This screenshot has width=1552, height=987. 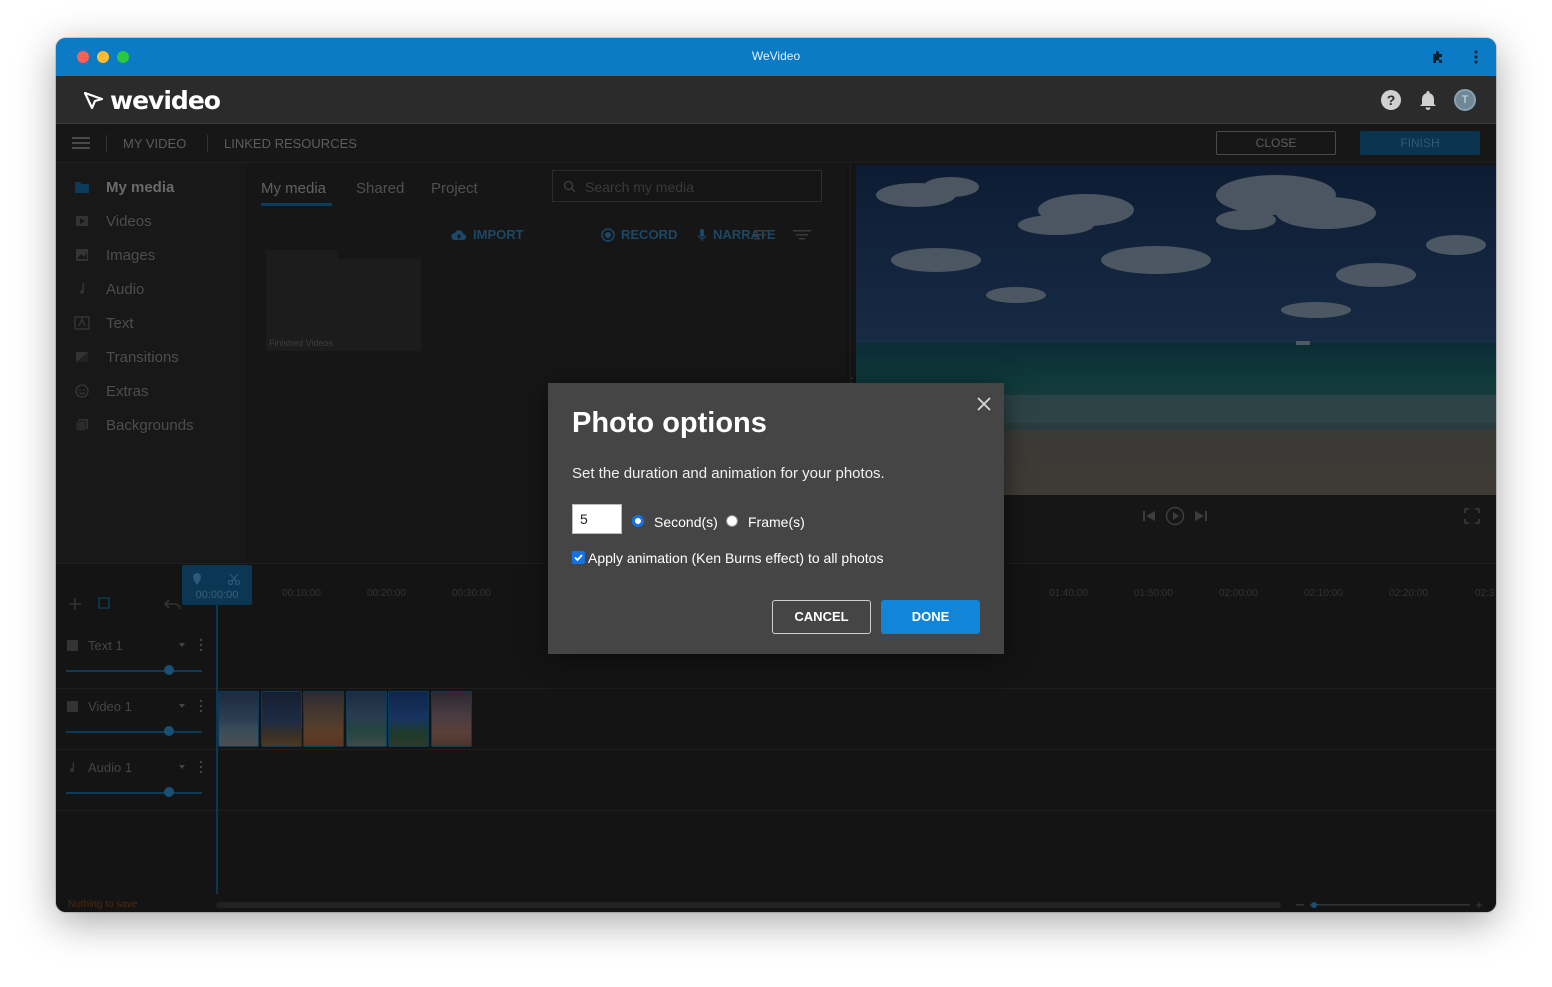 What do you see at coordinates (454, 188) in the screenshot?
I see `tab-project: Project` at bounding box center [454, 188].